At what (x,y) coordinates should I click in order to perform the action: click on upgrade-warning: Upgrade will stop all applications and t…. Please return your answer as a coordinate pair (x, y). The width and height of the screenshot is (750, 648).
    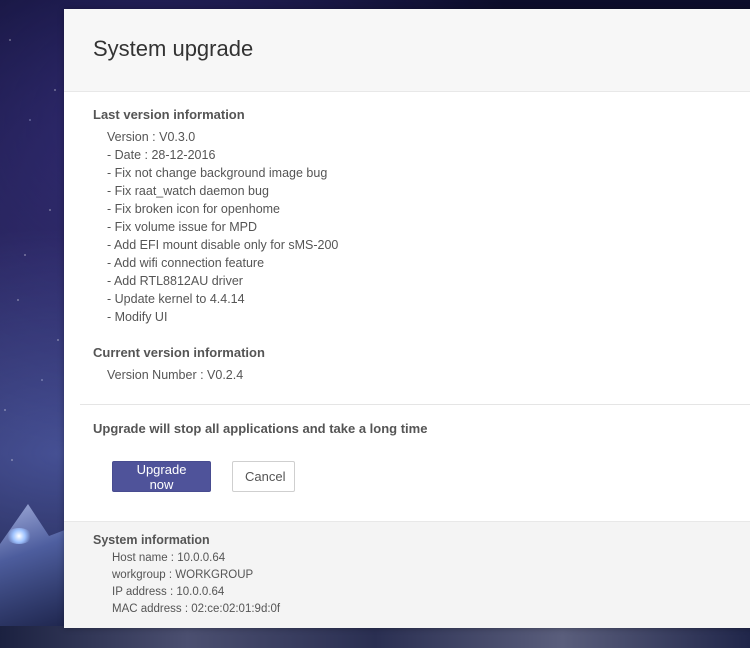
    Looking at the image, I should click on (260, 428).